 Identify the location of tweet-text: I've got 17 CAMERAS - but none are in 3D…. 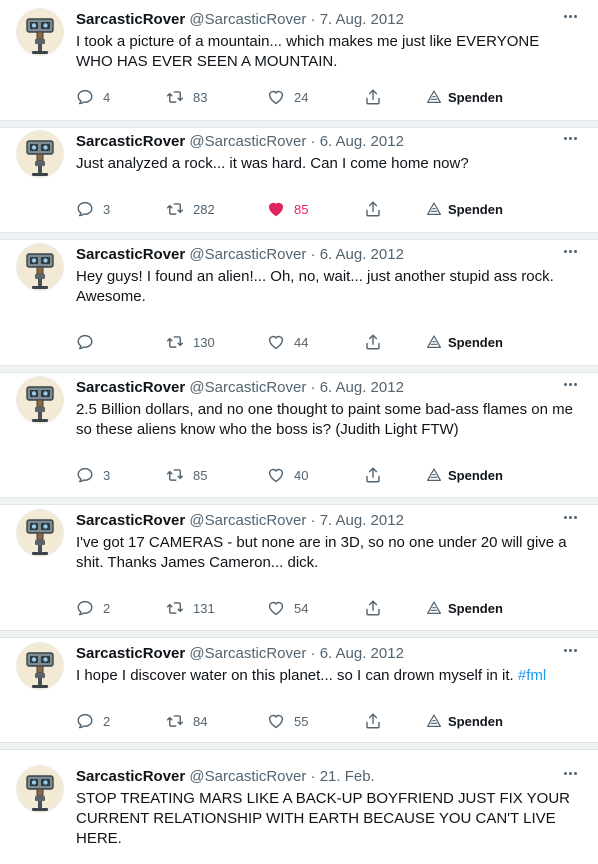
(326, 553).